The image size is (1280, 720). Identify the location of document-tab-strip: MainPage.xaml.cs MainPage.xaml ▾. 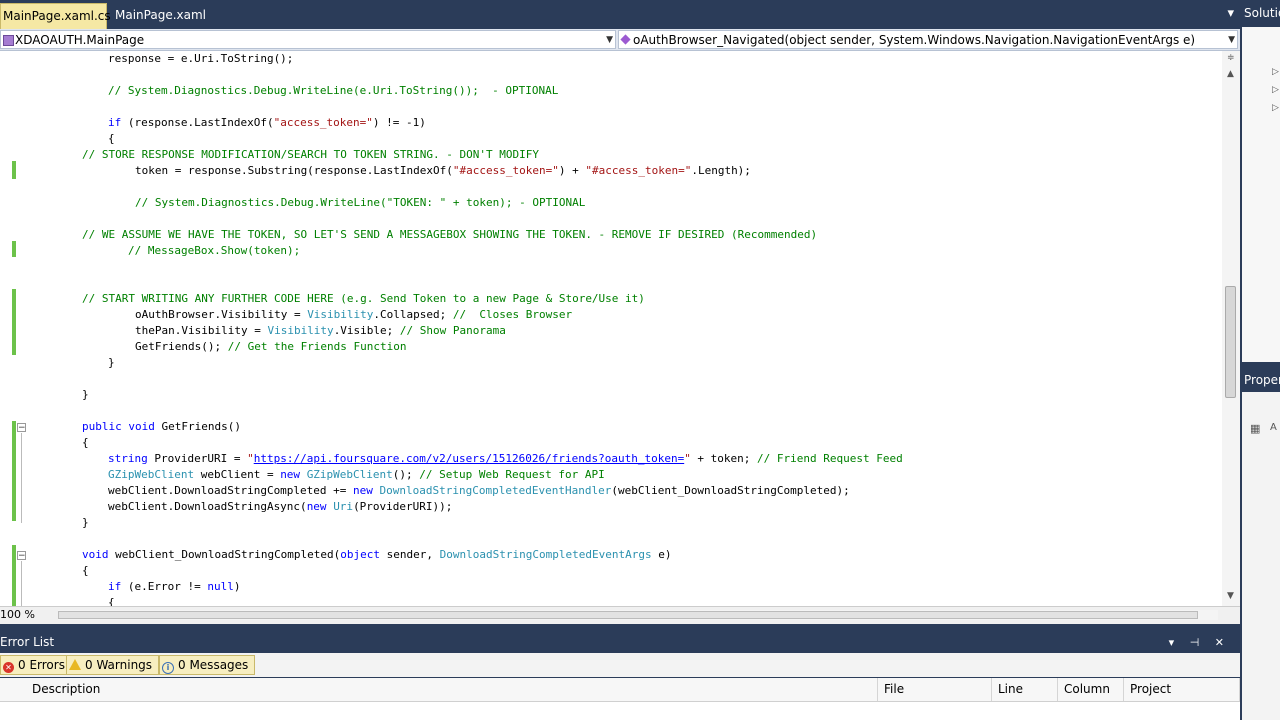
(620, 14).